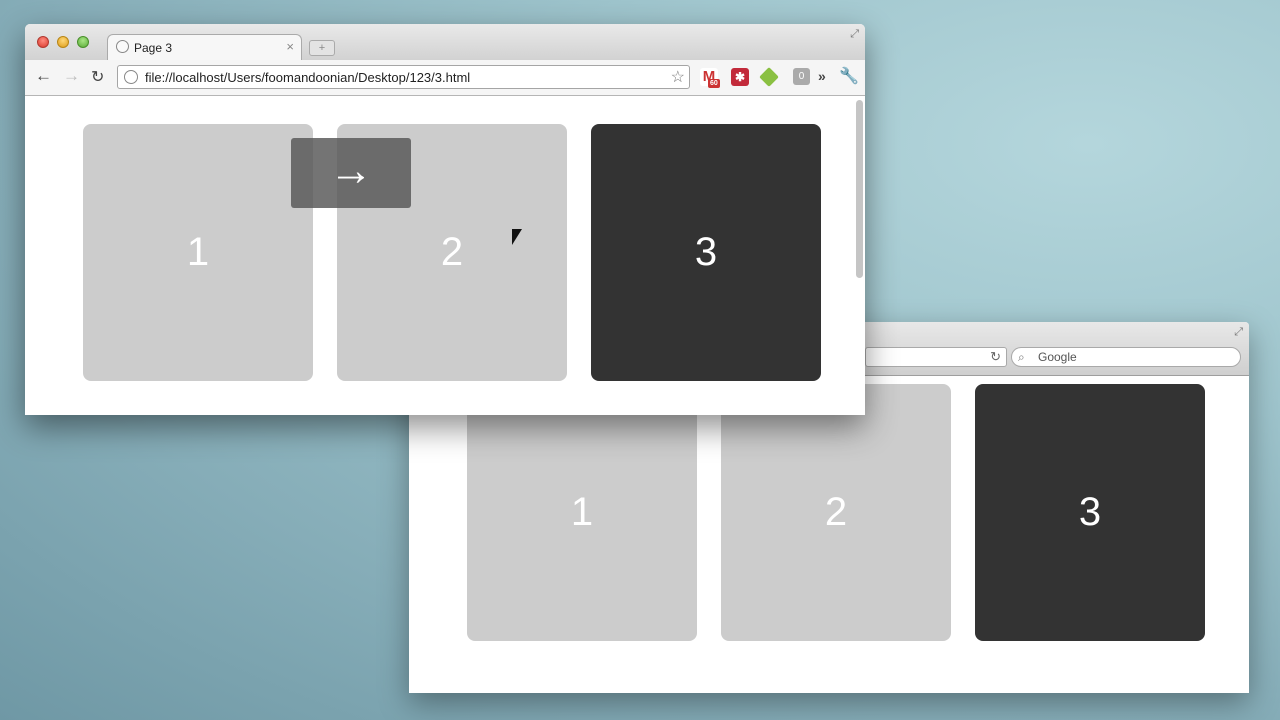 This screenshot has height=720, width=1280. Describe the element at coordinates (678, 77) in the screenshot. I see `bookmark-star-icon: ☆` at that location.